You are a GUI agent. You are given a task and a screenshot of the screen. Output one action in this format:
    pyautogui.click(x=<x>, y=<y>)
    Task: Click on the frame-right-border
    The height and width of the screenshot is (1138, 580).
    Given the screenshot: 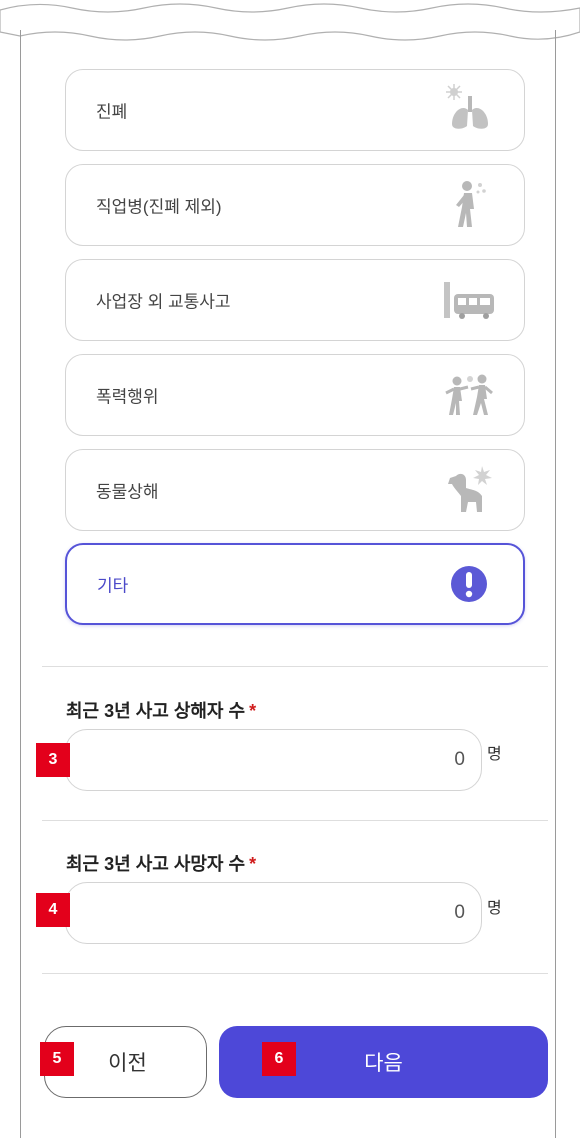 What is the action you would take?
    pyautogui.click(x=555, y=584)
    